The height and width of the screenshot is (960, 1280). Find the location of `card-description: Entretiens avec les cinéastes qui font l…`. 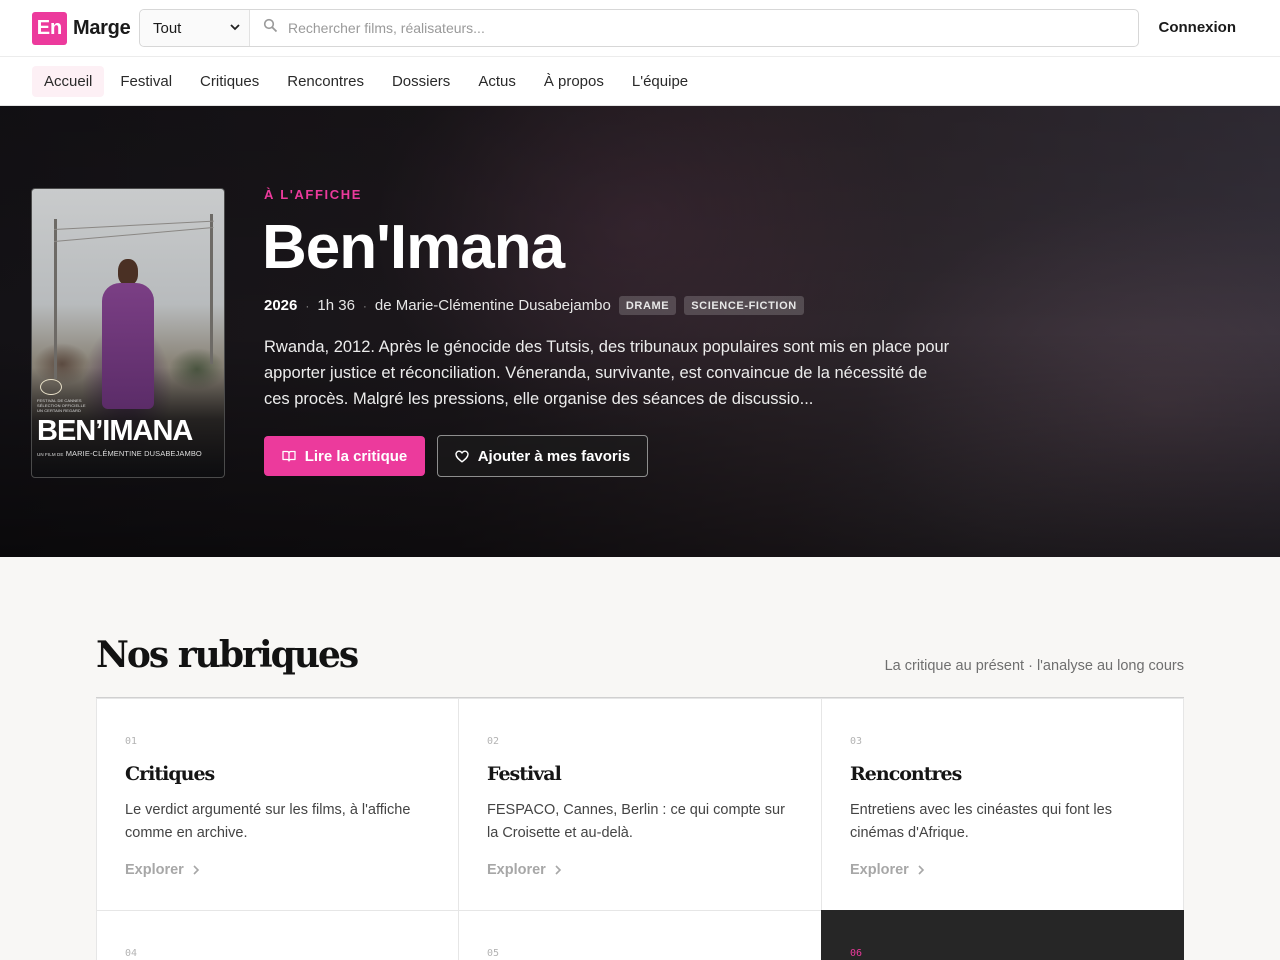

card-description: Entretiens avec les cinéastes qui font l… is located at coordinates (981, 821).